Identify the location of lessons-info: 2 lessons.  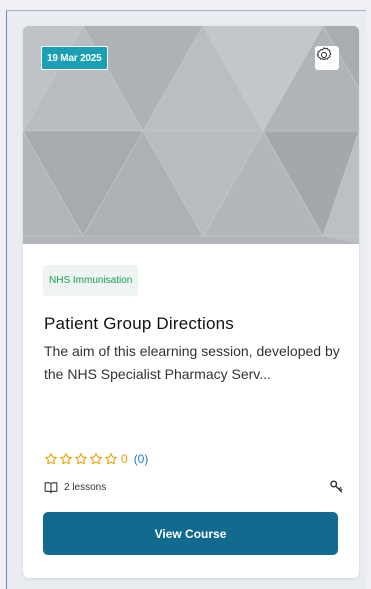
(75, 487).